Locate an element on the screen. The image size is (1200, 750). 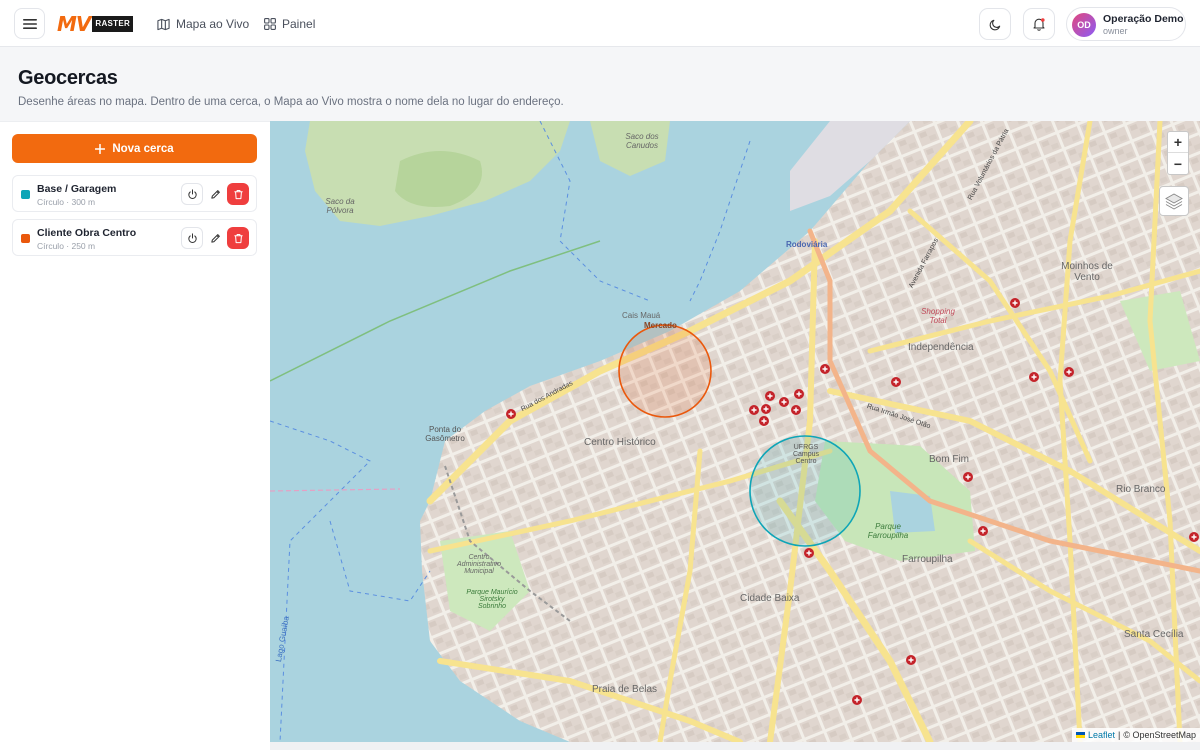
logo: MV RASTER is located at coordinates (95, 24).